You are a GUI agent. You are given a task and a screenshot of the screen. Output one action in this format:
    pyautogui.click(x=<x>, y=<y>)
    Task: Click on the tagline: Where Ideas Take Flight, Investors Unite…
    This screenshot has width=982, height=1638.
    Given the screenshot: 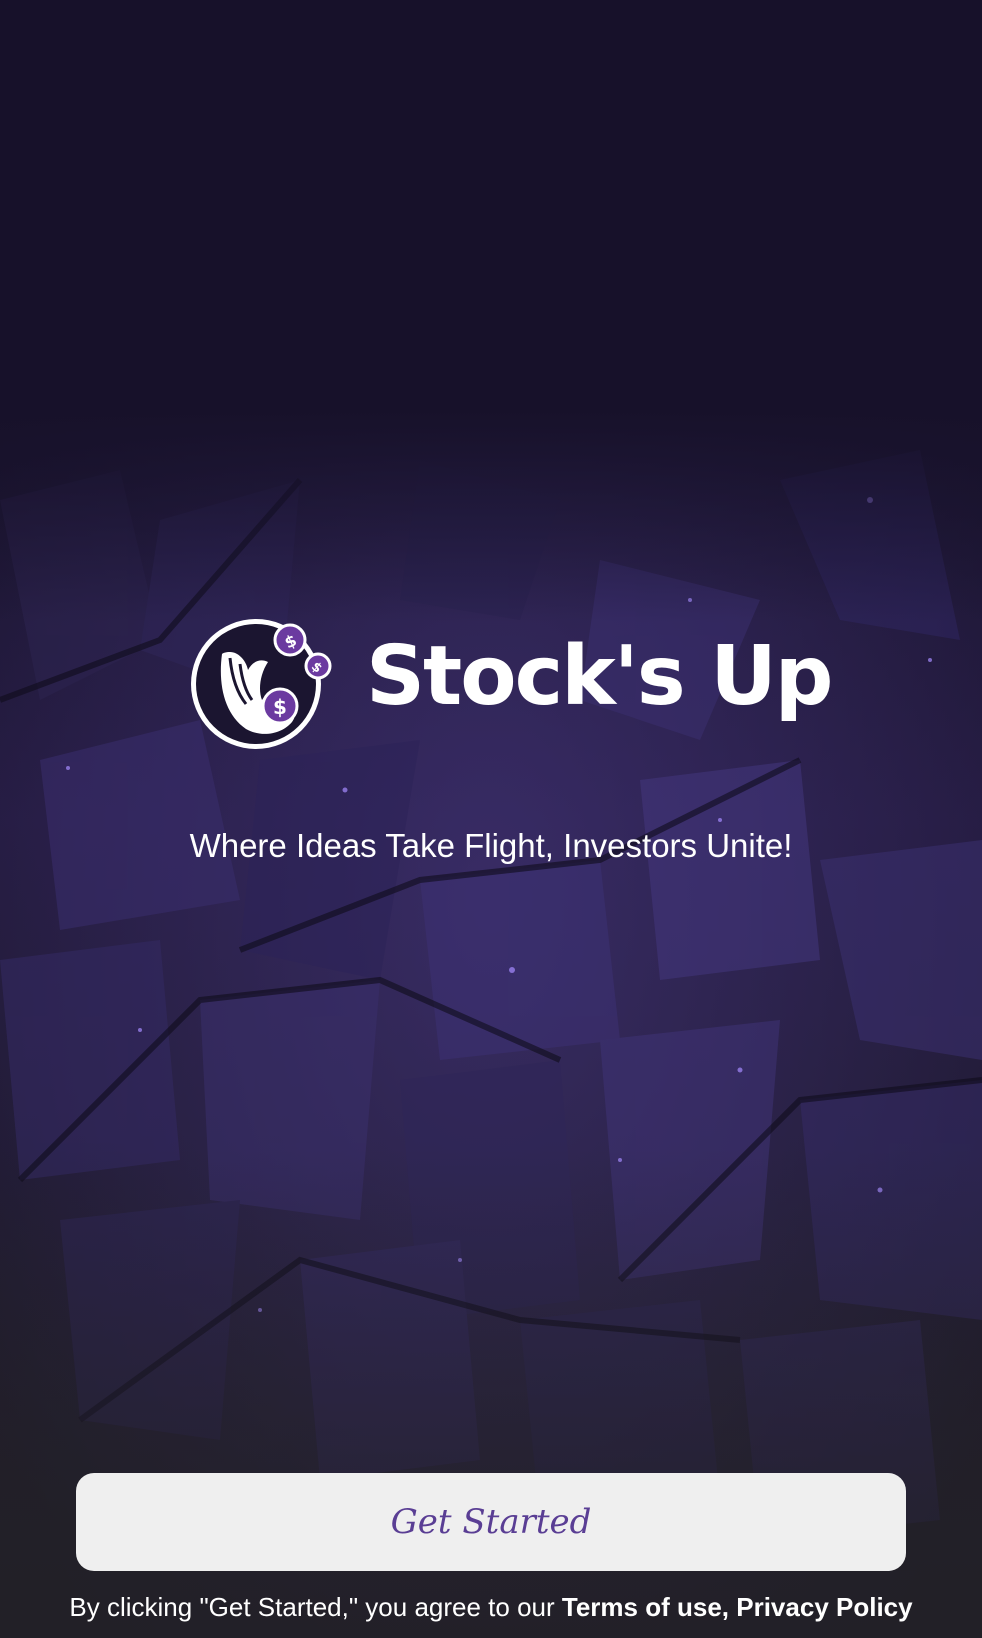 What is the action you would take?
    pyautogui.click(x=491, y=845)
    